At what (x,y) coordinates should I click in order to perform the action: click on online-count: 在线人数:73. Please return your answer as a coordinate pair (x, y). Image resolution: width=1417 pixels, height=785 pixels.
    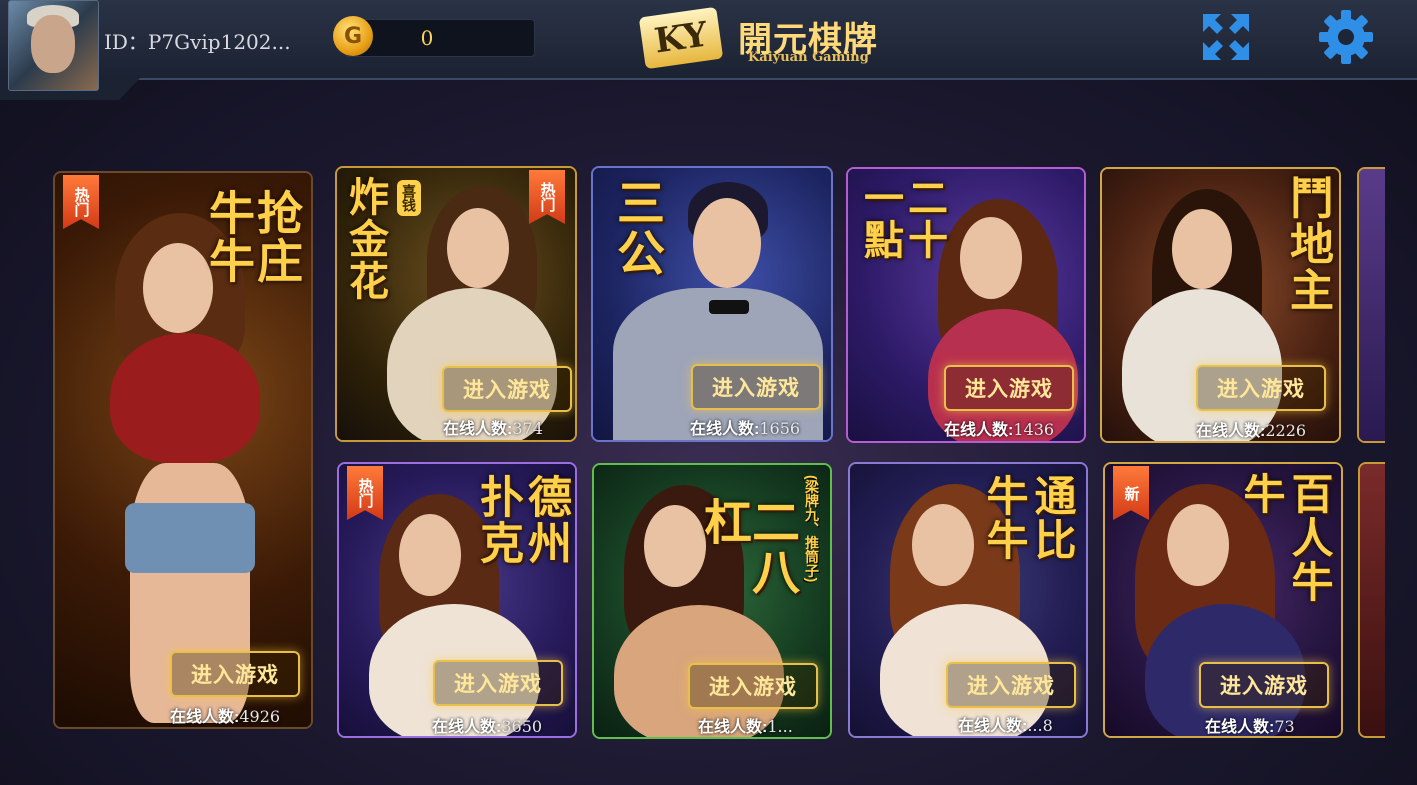
    Looking at the image, I should click on (1250, 724).